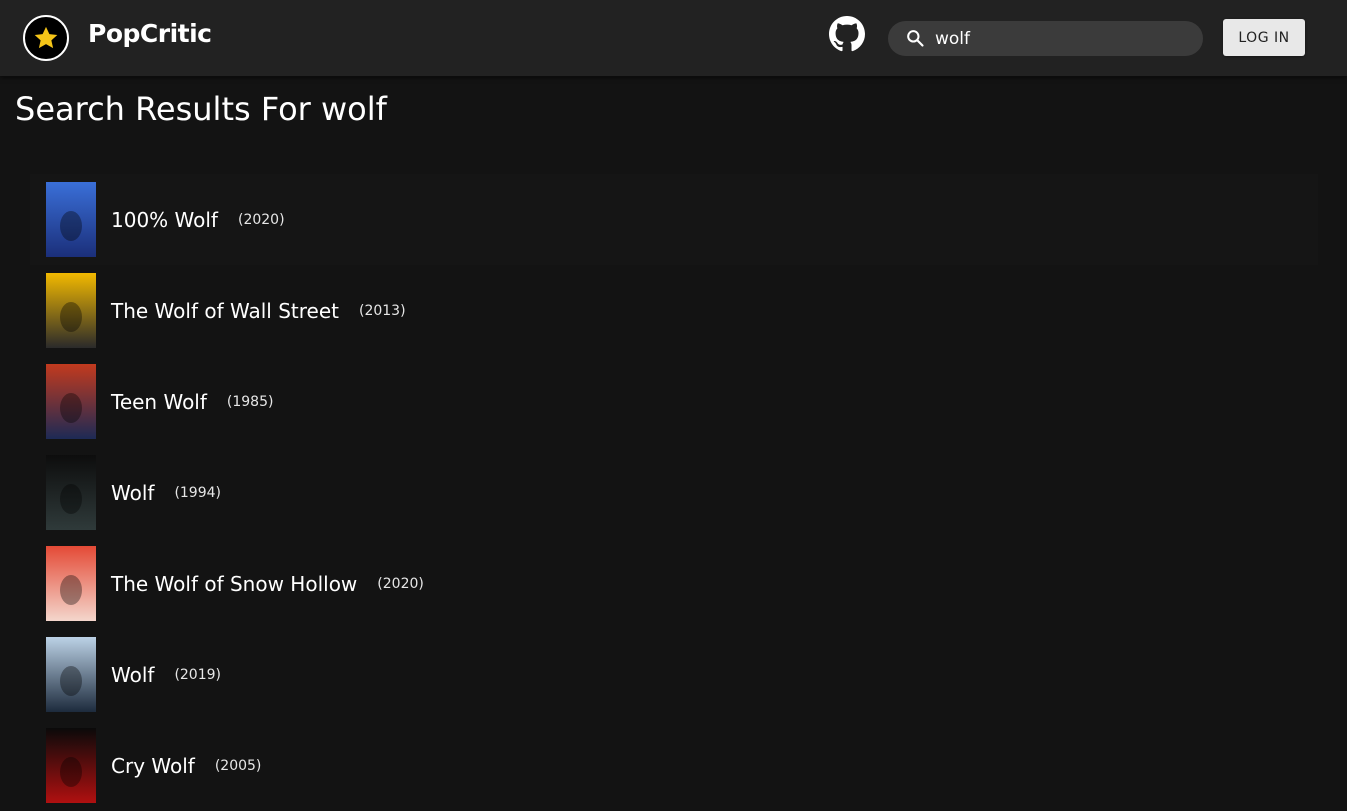  I want to click on movie-title: Teen Wolf, so click(159, 402).